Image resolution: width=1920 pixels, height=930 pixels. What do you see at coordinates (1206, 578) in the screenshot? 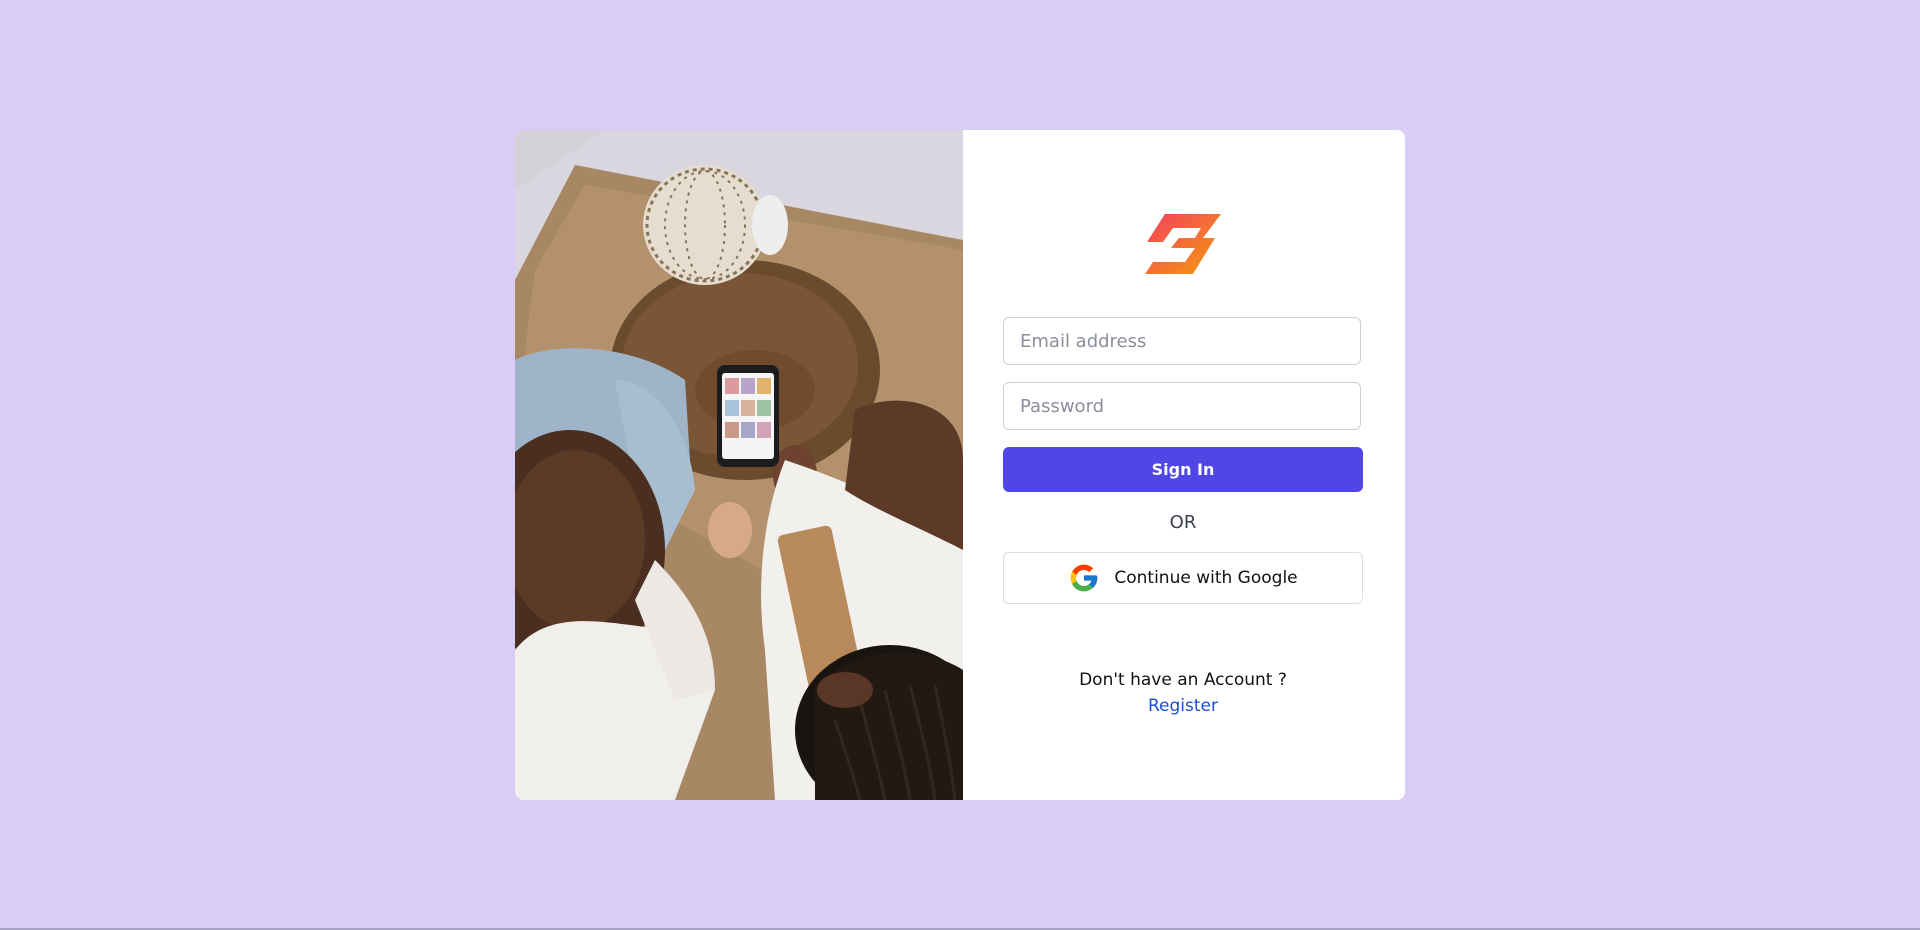
I see `google-button-label: Continue with Google` at bounding box center [1206, 578].